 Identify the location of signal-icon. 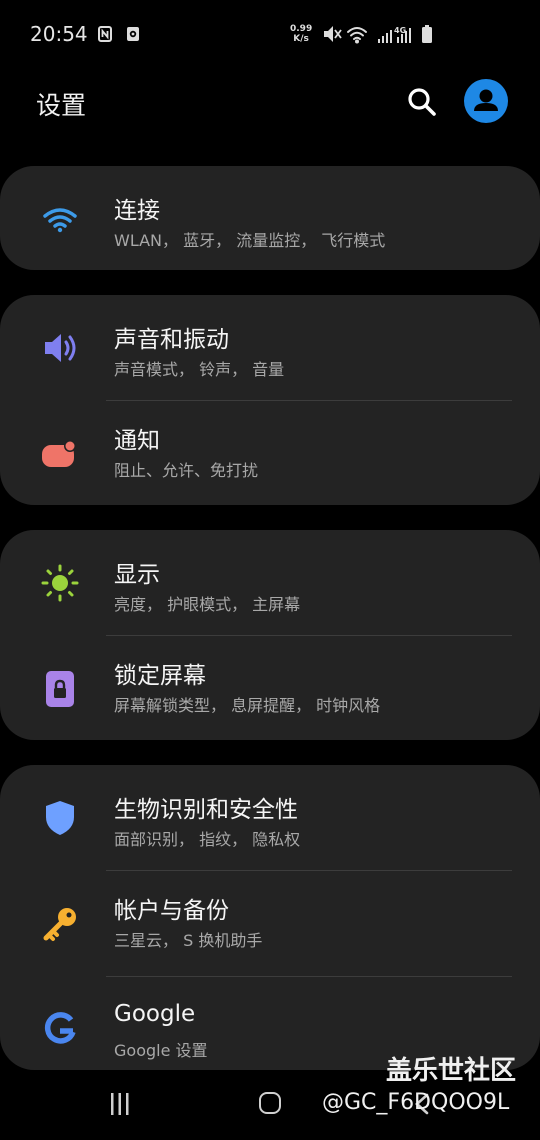
(385, 36).